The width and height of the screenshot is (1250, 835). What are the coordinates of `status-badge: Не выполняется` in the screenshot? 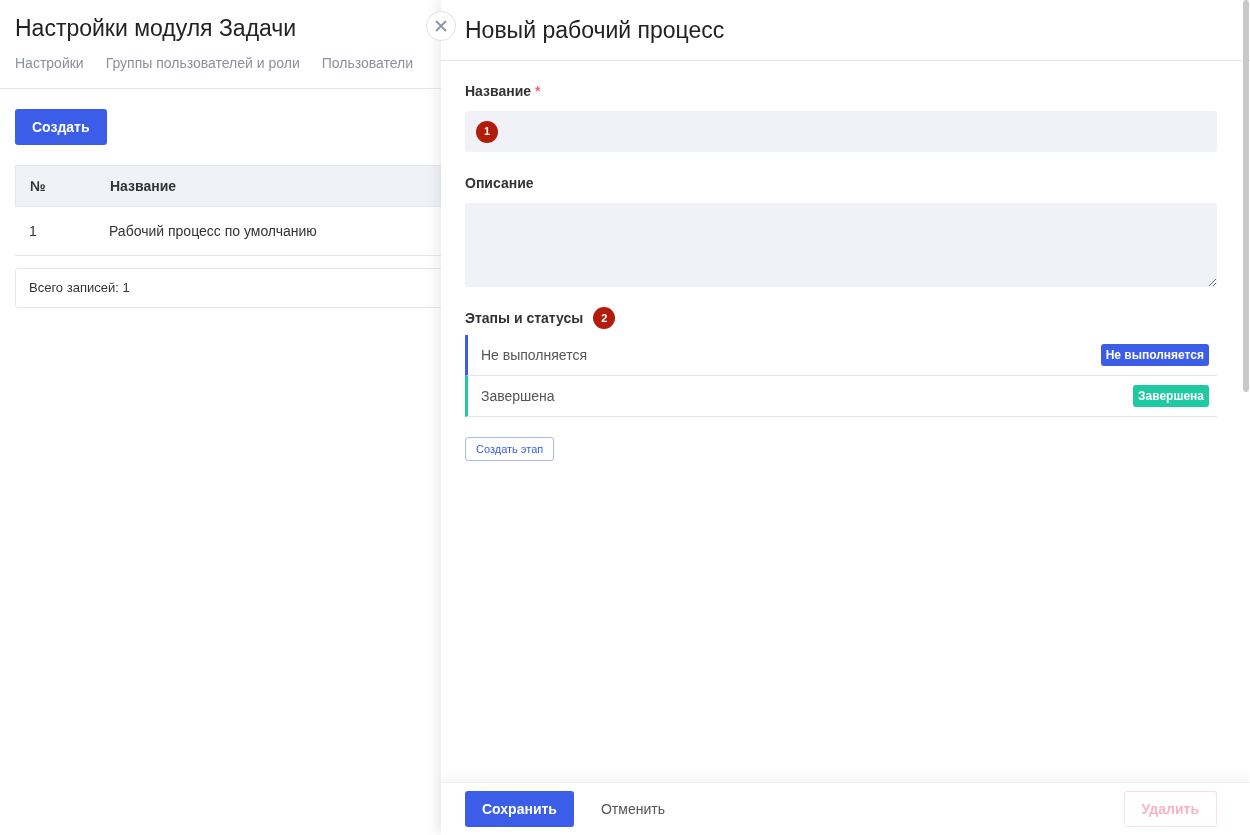 It's located at (1154, 355).